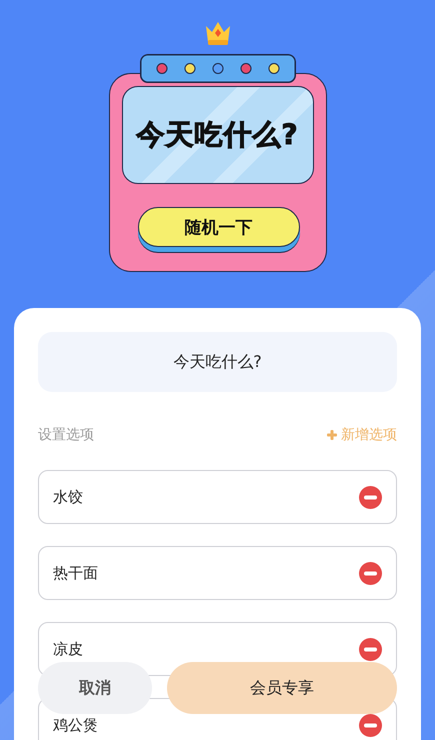 The image size is (435, 740). Describe the element at coordinates (66, 435) in the screenshot. I see `section-label: 设置选项` at that location.